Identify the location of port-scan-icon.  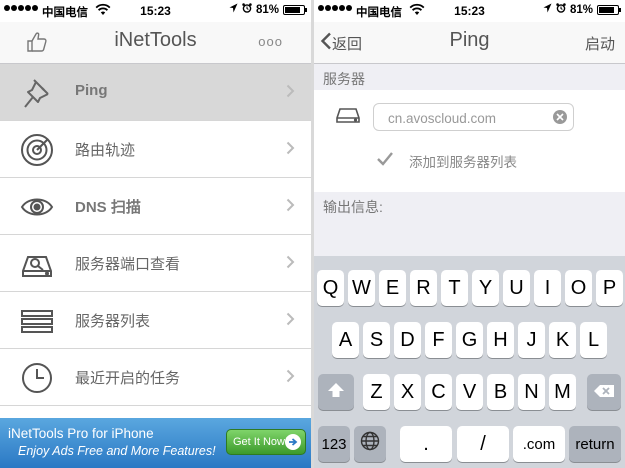
(37, 264).